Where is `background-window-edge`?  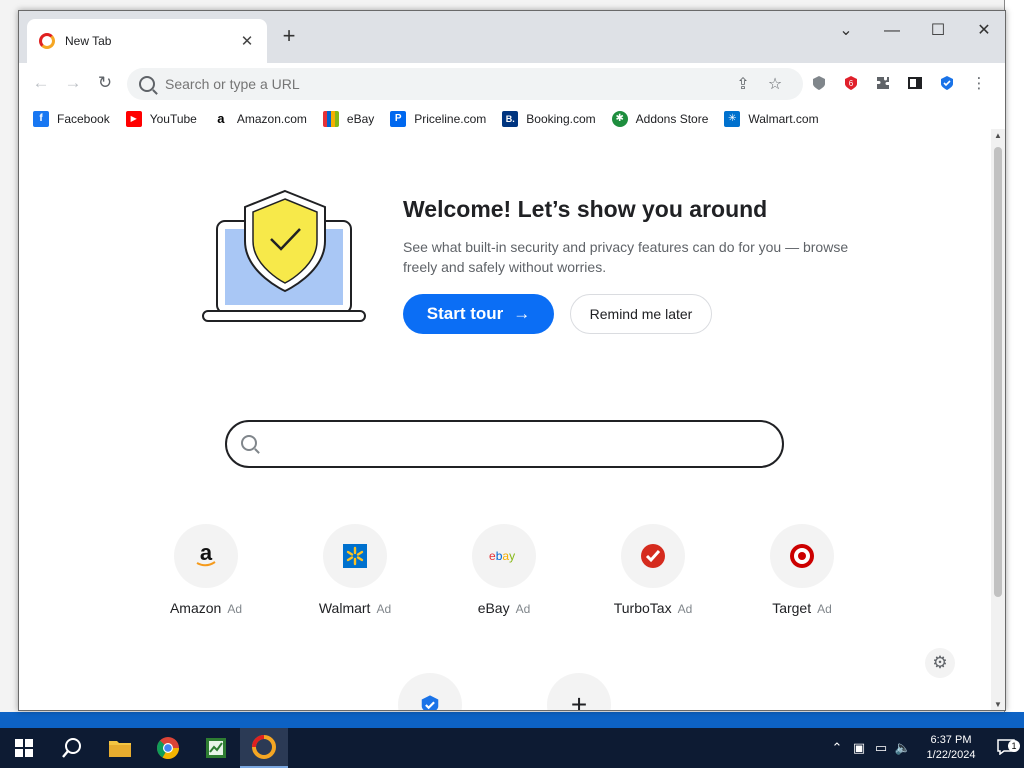 background-window-edge is located at coordinates (1014, 356).